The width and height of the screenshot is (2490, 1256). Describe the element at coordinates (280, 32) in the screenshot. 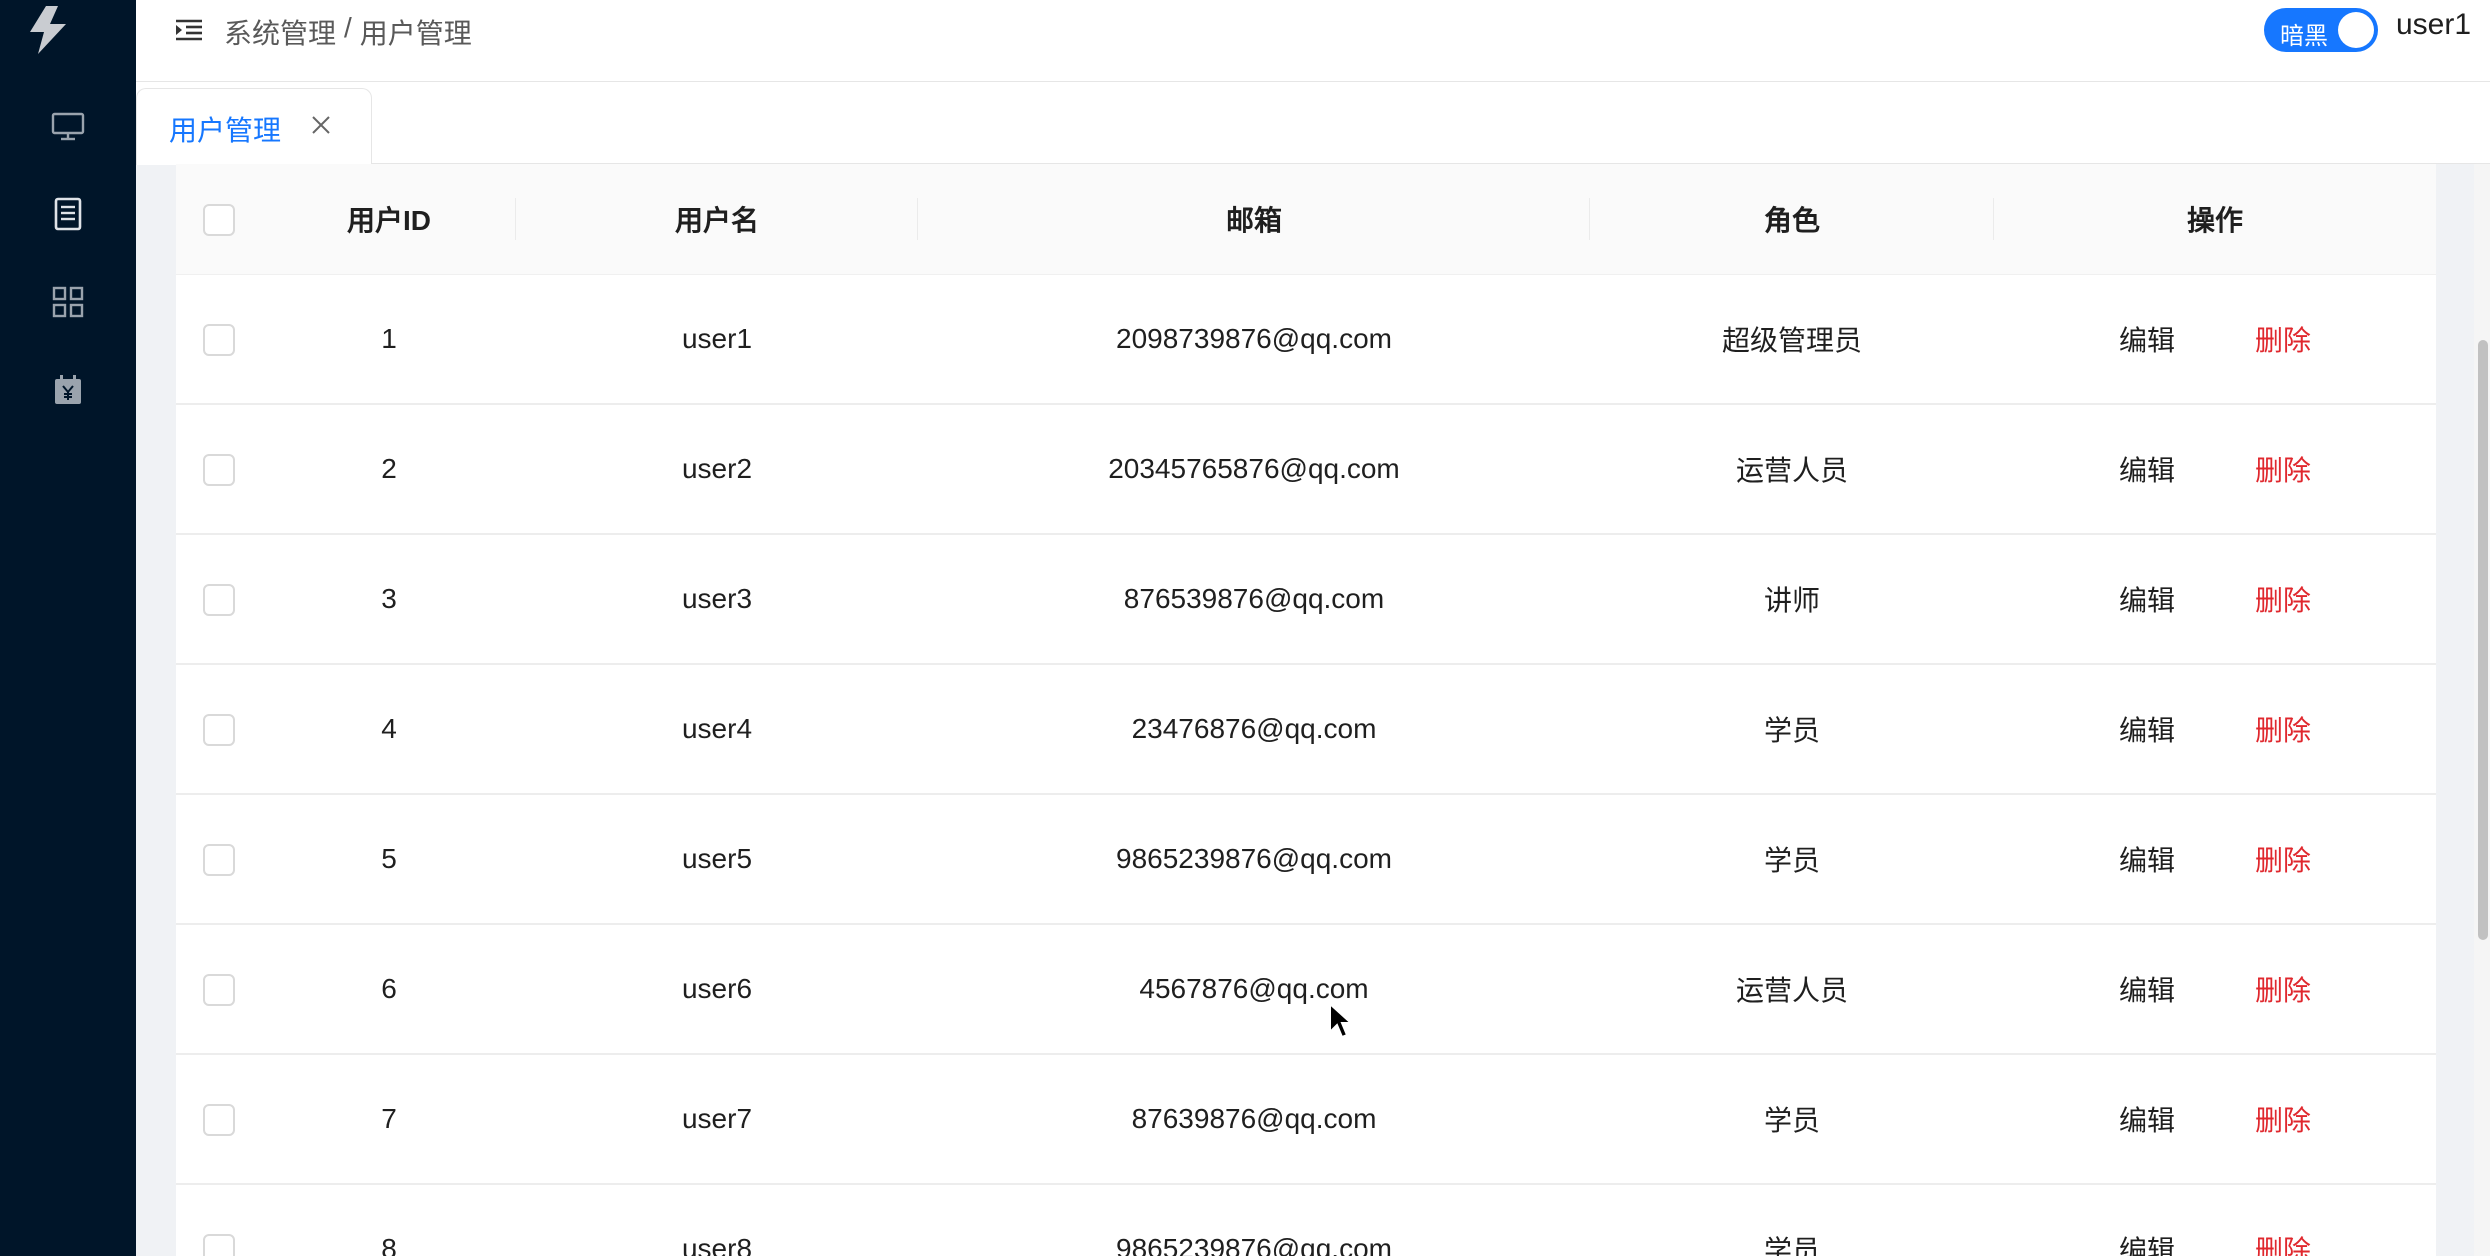

I see `breadcrumb-item-system: 系统管理` at that location.